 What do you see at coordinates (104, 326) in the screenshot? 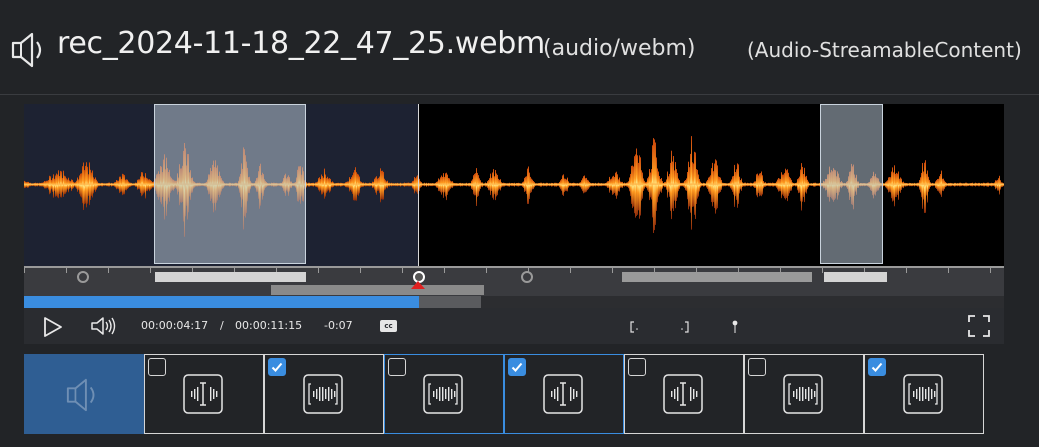
I see `volume-icon` at bounding box center [104, 326].